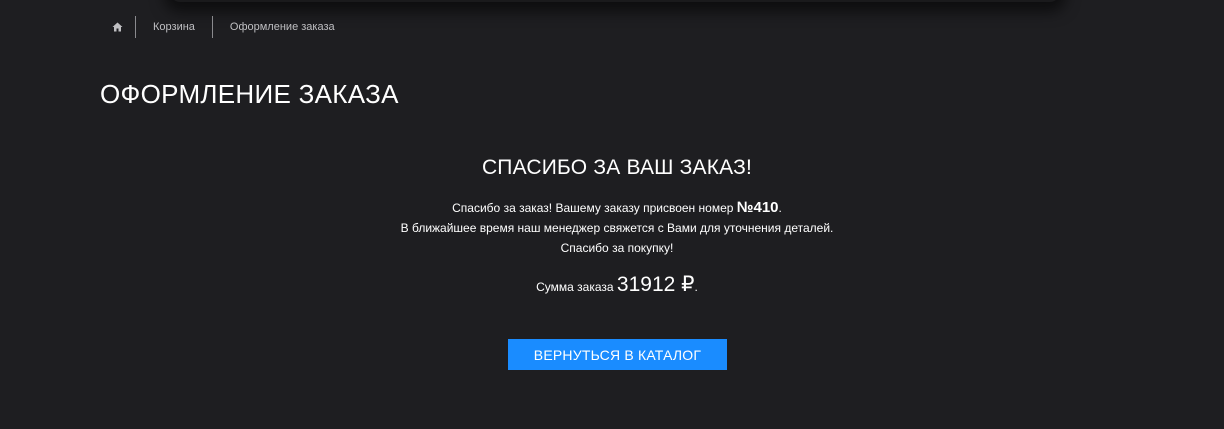 The height and width of the screenshot is (429, 1224). What do you see at coordinates (282, 27) in the screenshot?
I see `breadcrumb-item-checkout: Оформление заказа` at bounding box center [282, 27].